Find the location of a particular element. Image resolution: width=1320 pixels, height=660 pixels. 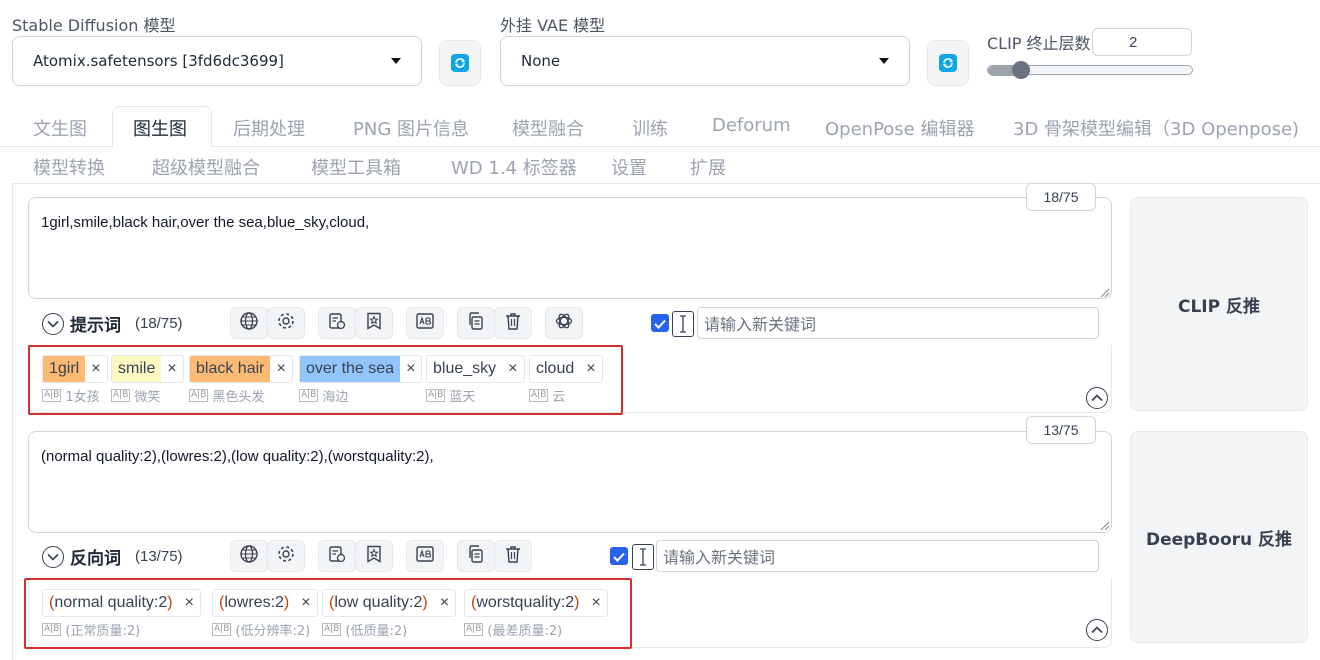

tag-text: (low quality:2) is located at coordinates (378, 603).